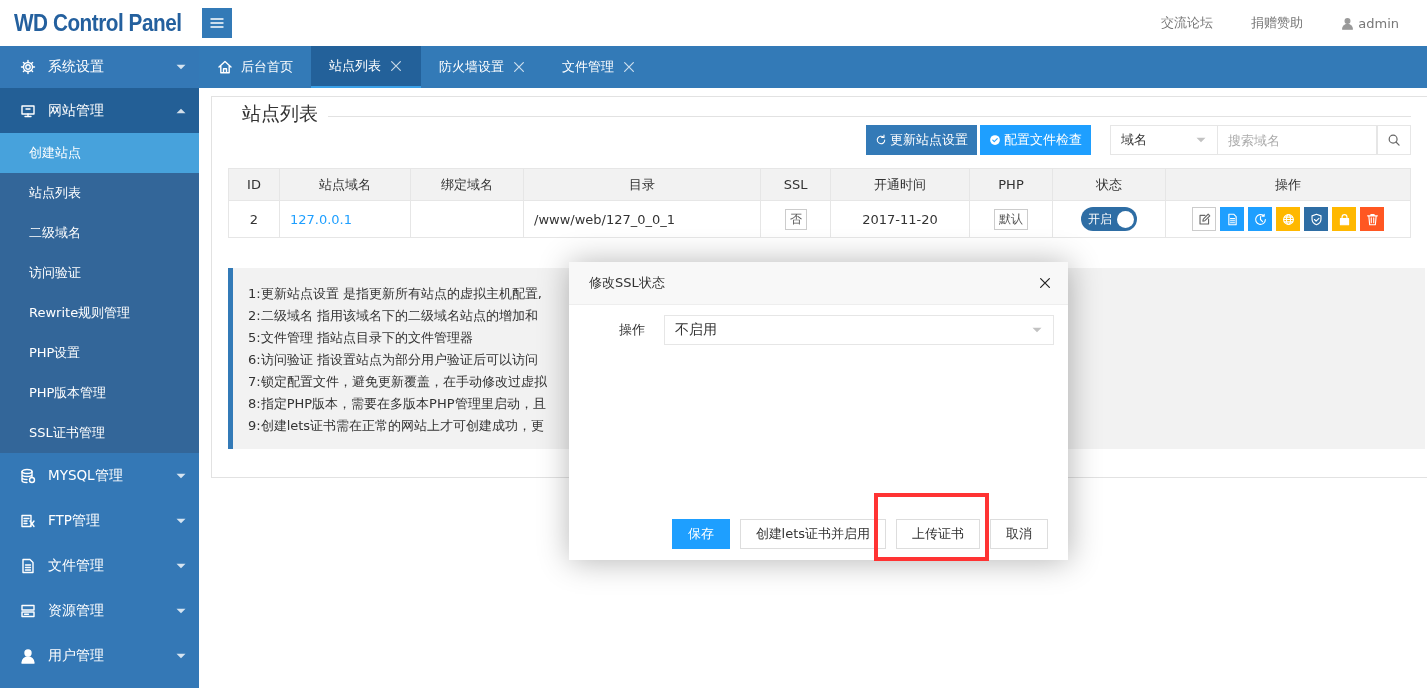  Describe the element at coordinates (1297, 140) in the screenshot. I see `search-field: 搜索域名` at that location.